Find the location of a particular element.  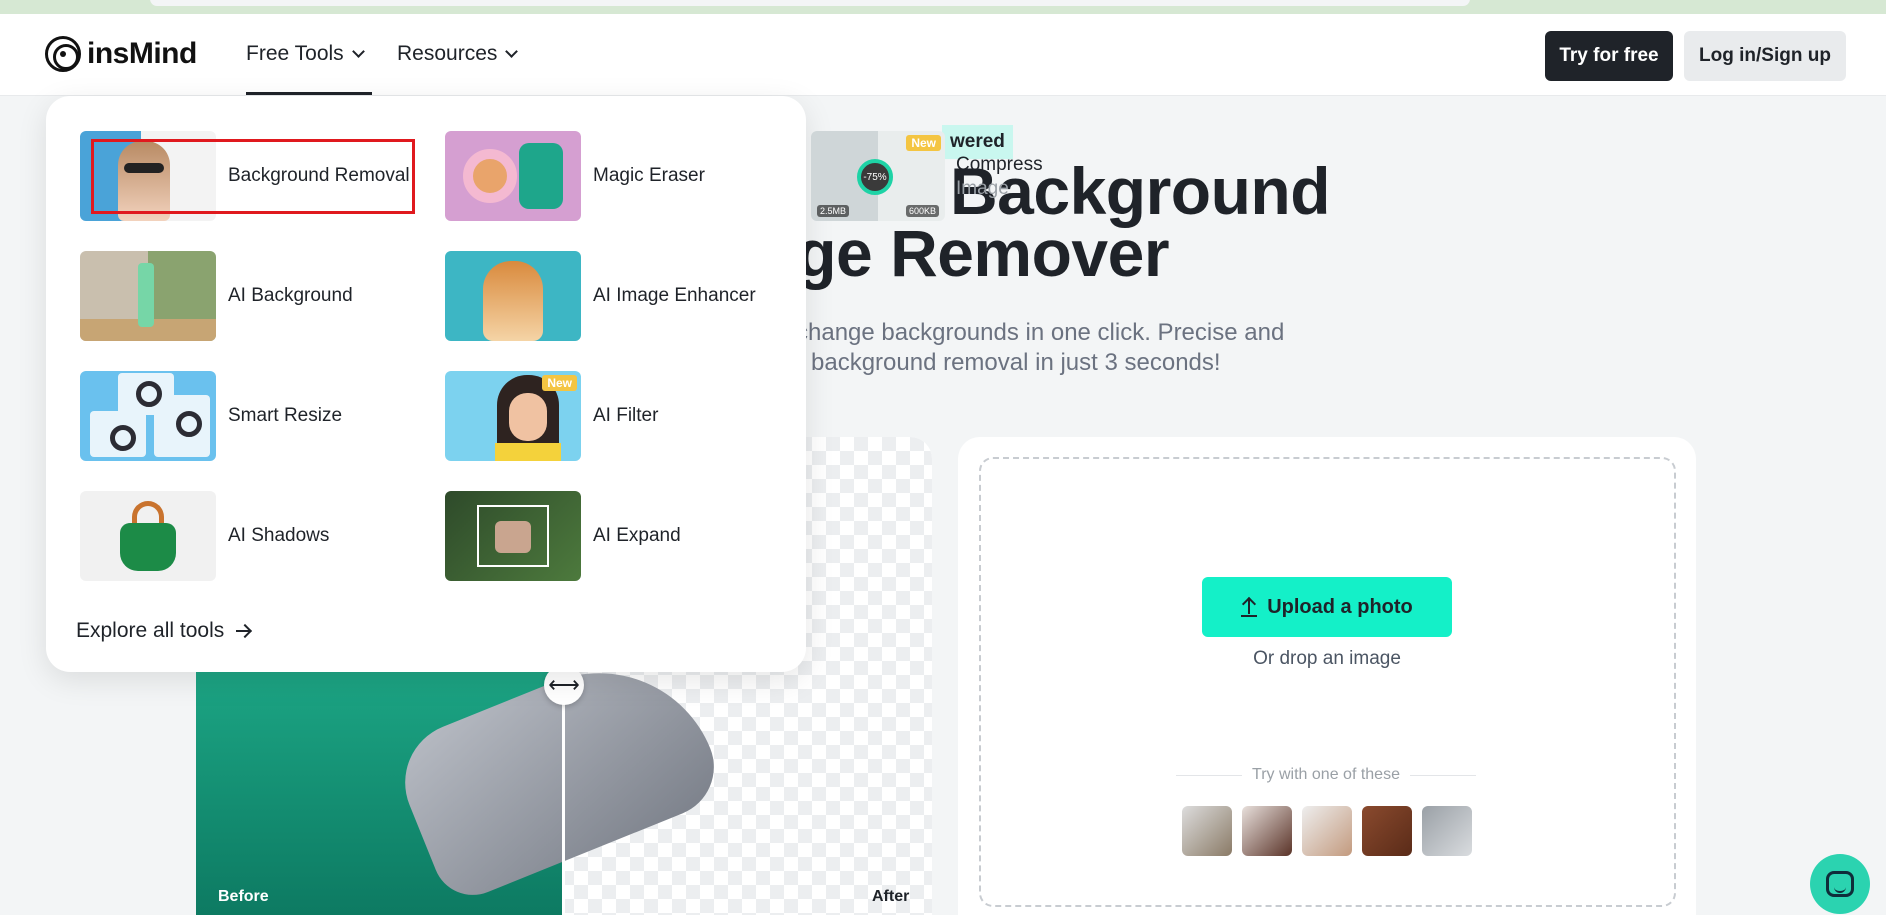

chat-icon is located at coordinates (1840, 884).